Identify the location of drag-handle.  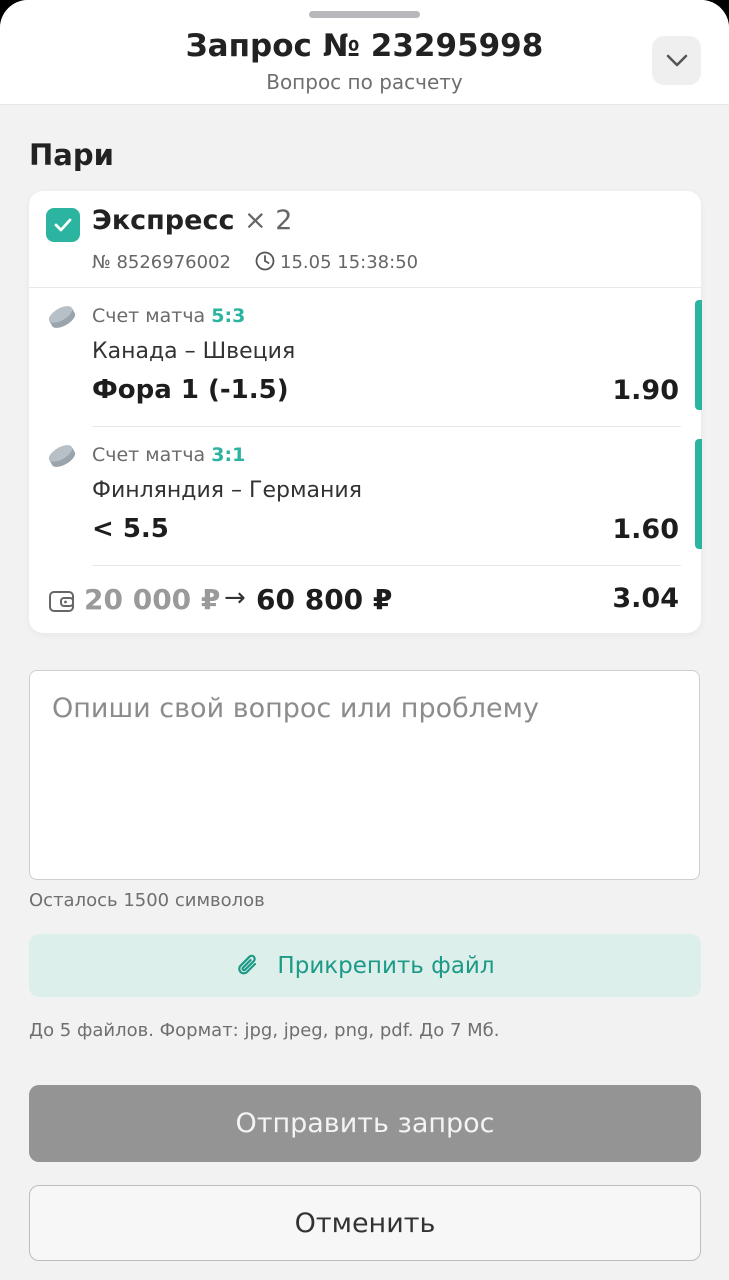
(364, 14).